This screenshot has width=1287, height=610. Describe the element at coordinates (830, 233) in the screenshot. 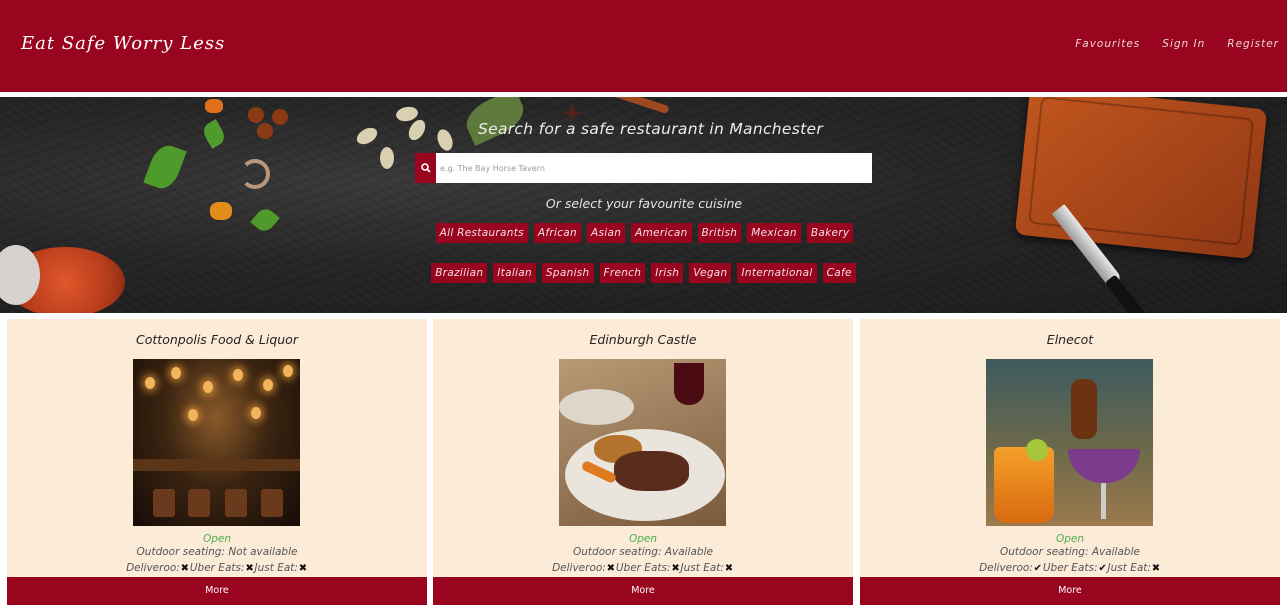

I see `cuisine-chip-bakery: Bakery` at that location.